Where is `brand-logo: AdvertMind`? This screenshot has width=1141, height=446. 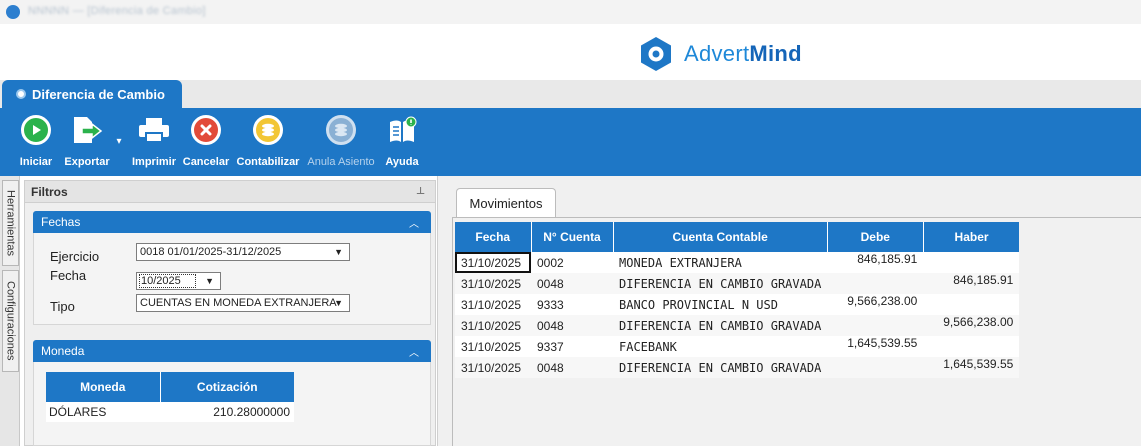 brand-logo: AdvertMind is located at coordinates (719, 54).